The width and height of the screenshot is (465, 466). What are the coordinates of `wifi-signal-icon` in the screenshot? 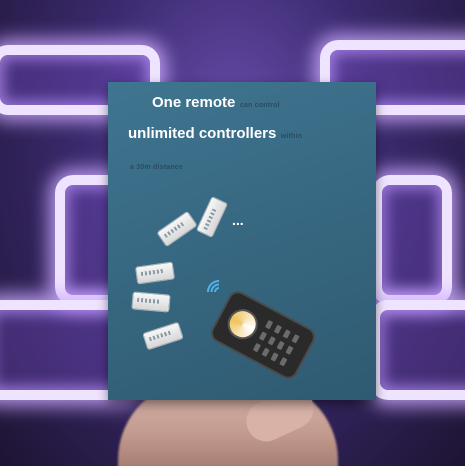 It's located at (213, 286).